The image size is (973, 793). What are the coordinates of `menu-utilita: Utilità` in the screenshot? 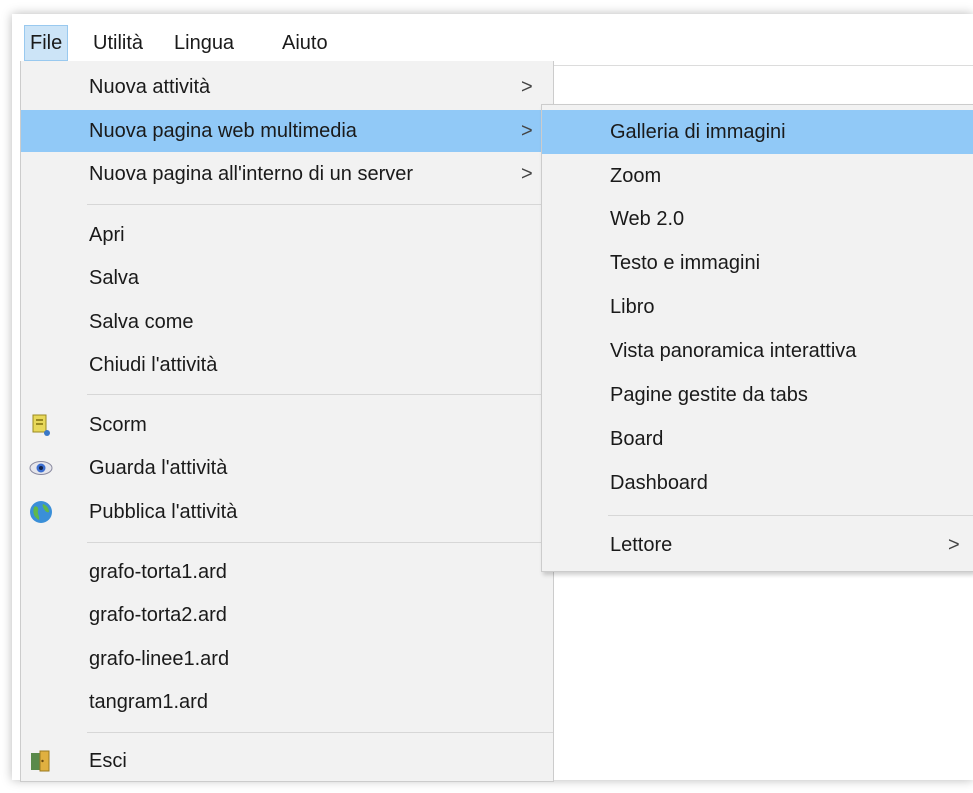 It's located at (118, 43).